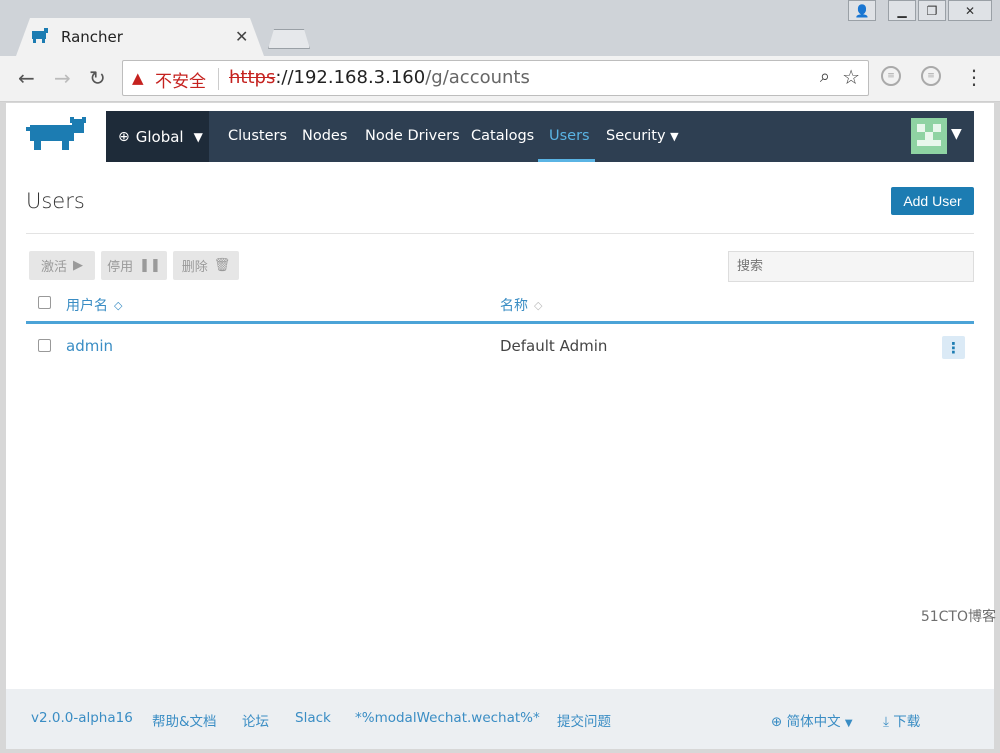  Describe the element at coordinates (566, 160) in the screenshot. I see `active-nav-indicator` at that location.